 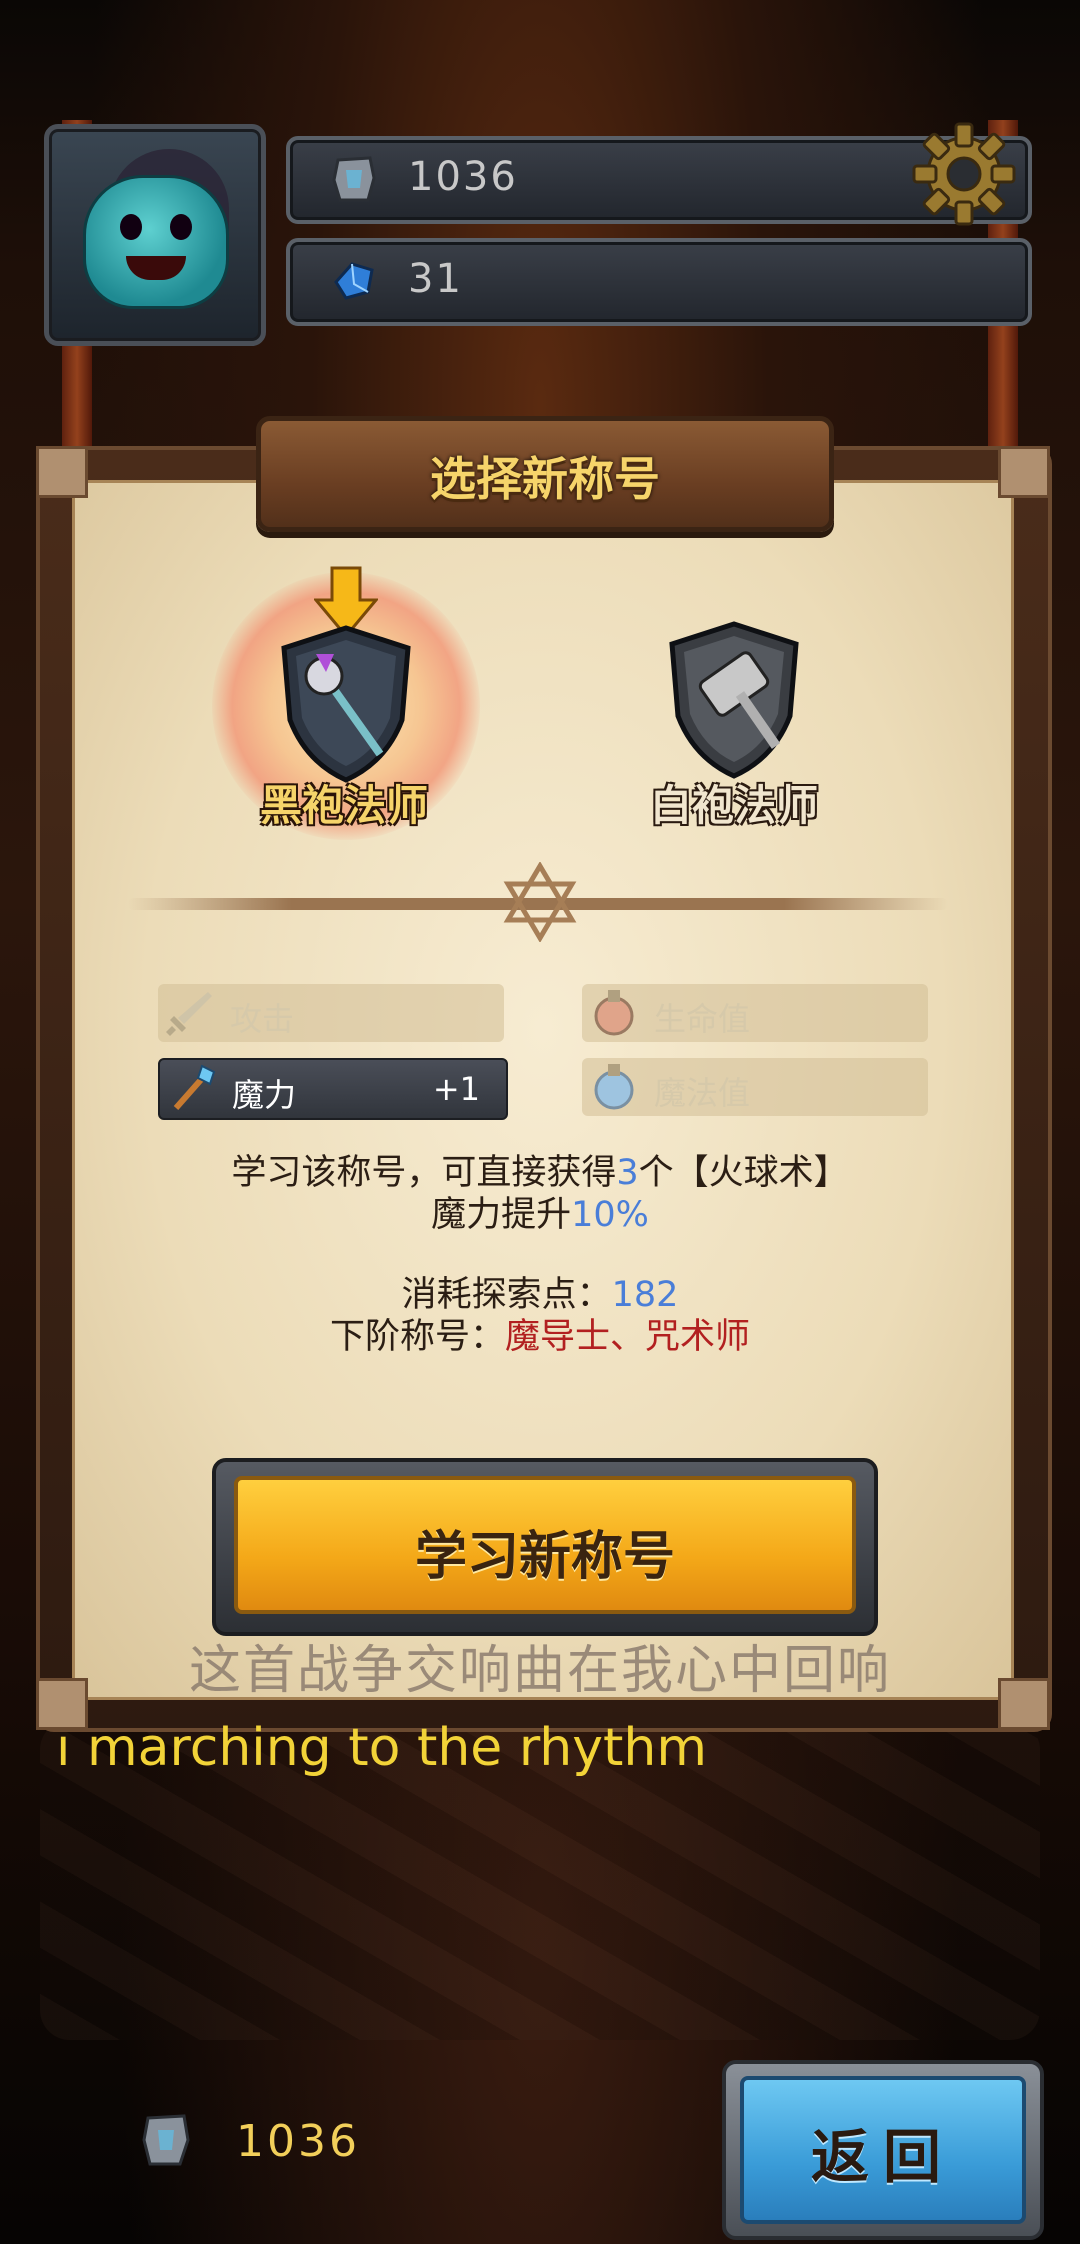 What do you see at coordinates (545, 479) in the screenshot?
I see `panel-title: 选择新称号` at bounding box center [545, 479].